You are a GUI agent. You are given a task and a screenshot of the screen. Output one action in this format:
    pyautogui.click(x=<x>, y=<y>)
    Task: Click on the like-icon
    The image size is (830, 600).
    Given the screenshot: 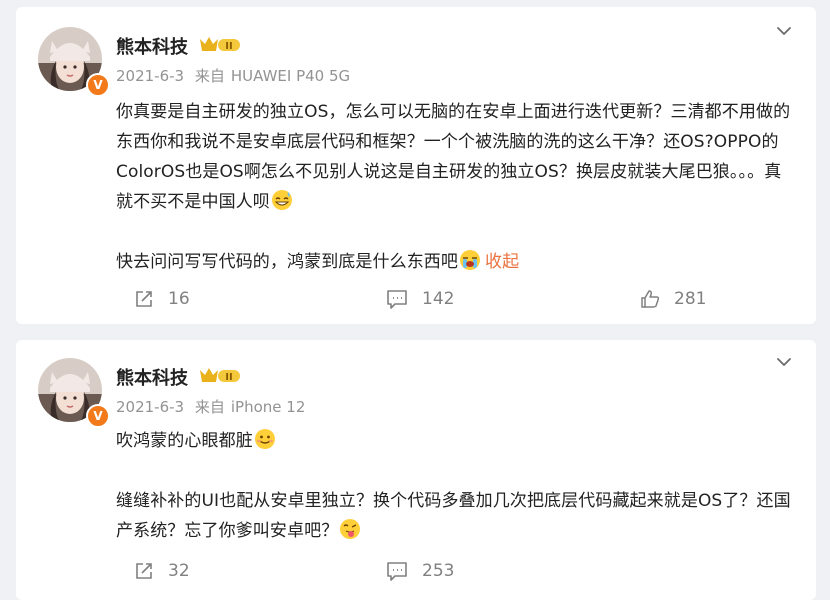 What is the action you would take?
    pyautogui.click(x=650, y=299)
    